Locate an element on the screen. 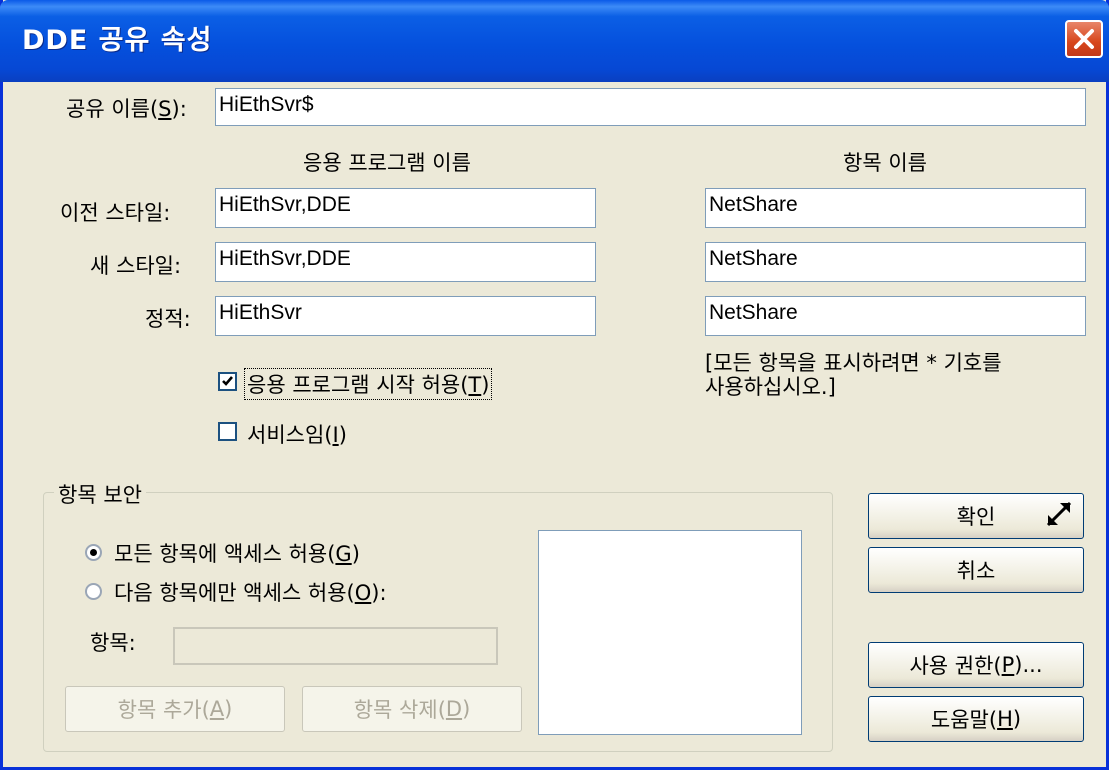 The width and height of the screenshot is (1109, 770). cancel-button: 취소 is located at coordinates (976, 570).